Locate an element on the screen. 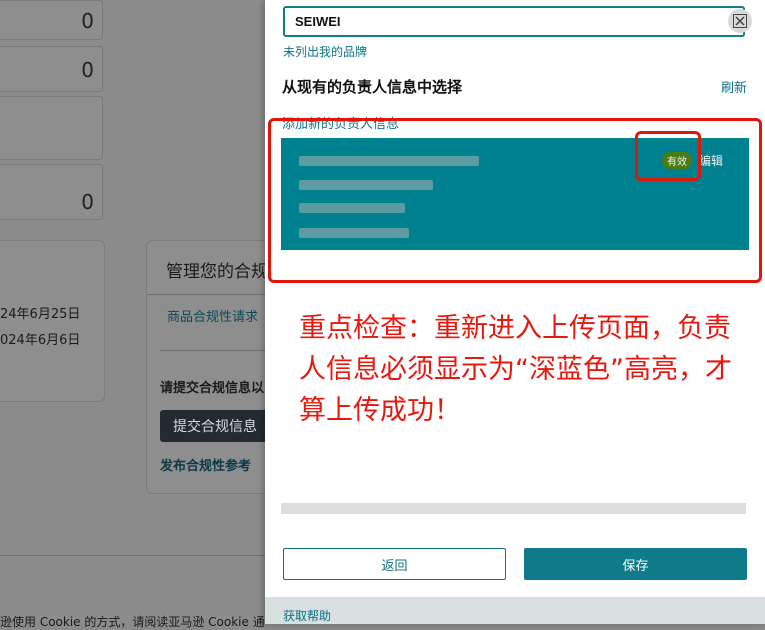 Image resolution: width=765 pixels, height=630 pixels. save-button: 保存 is located at coordinates (635, 564).